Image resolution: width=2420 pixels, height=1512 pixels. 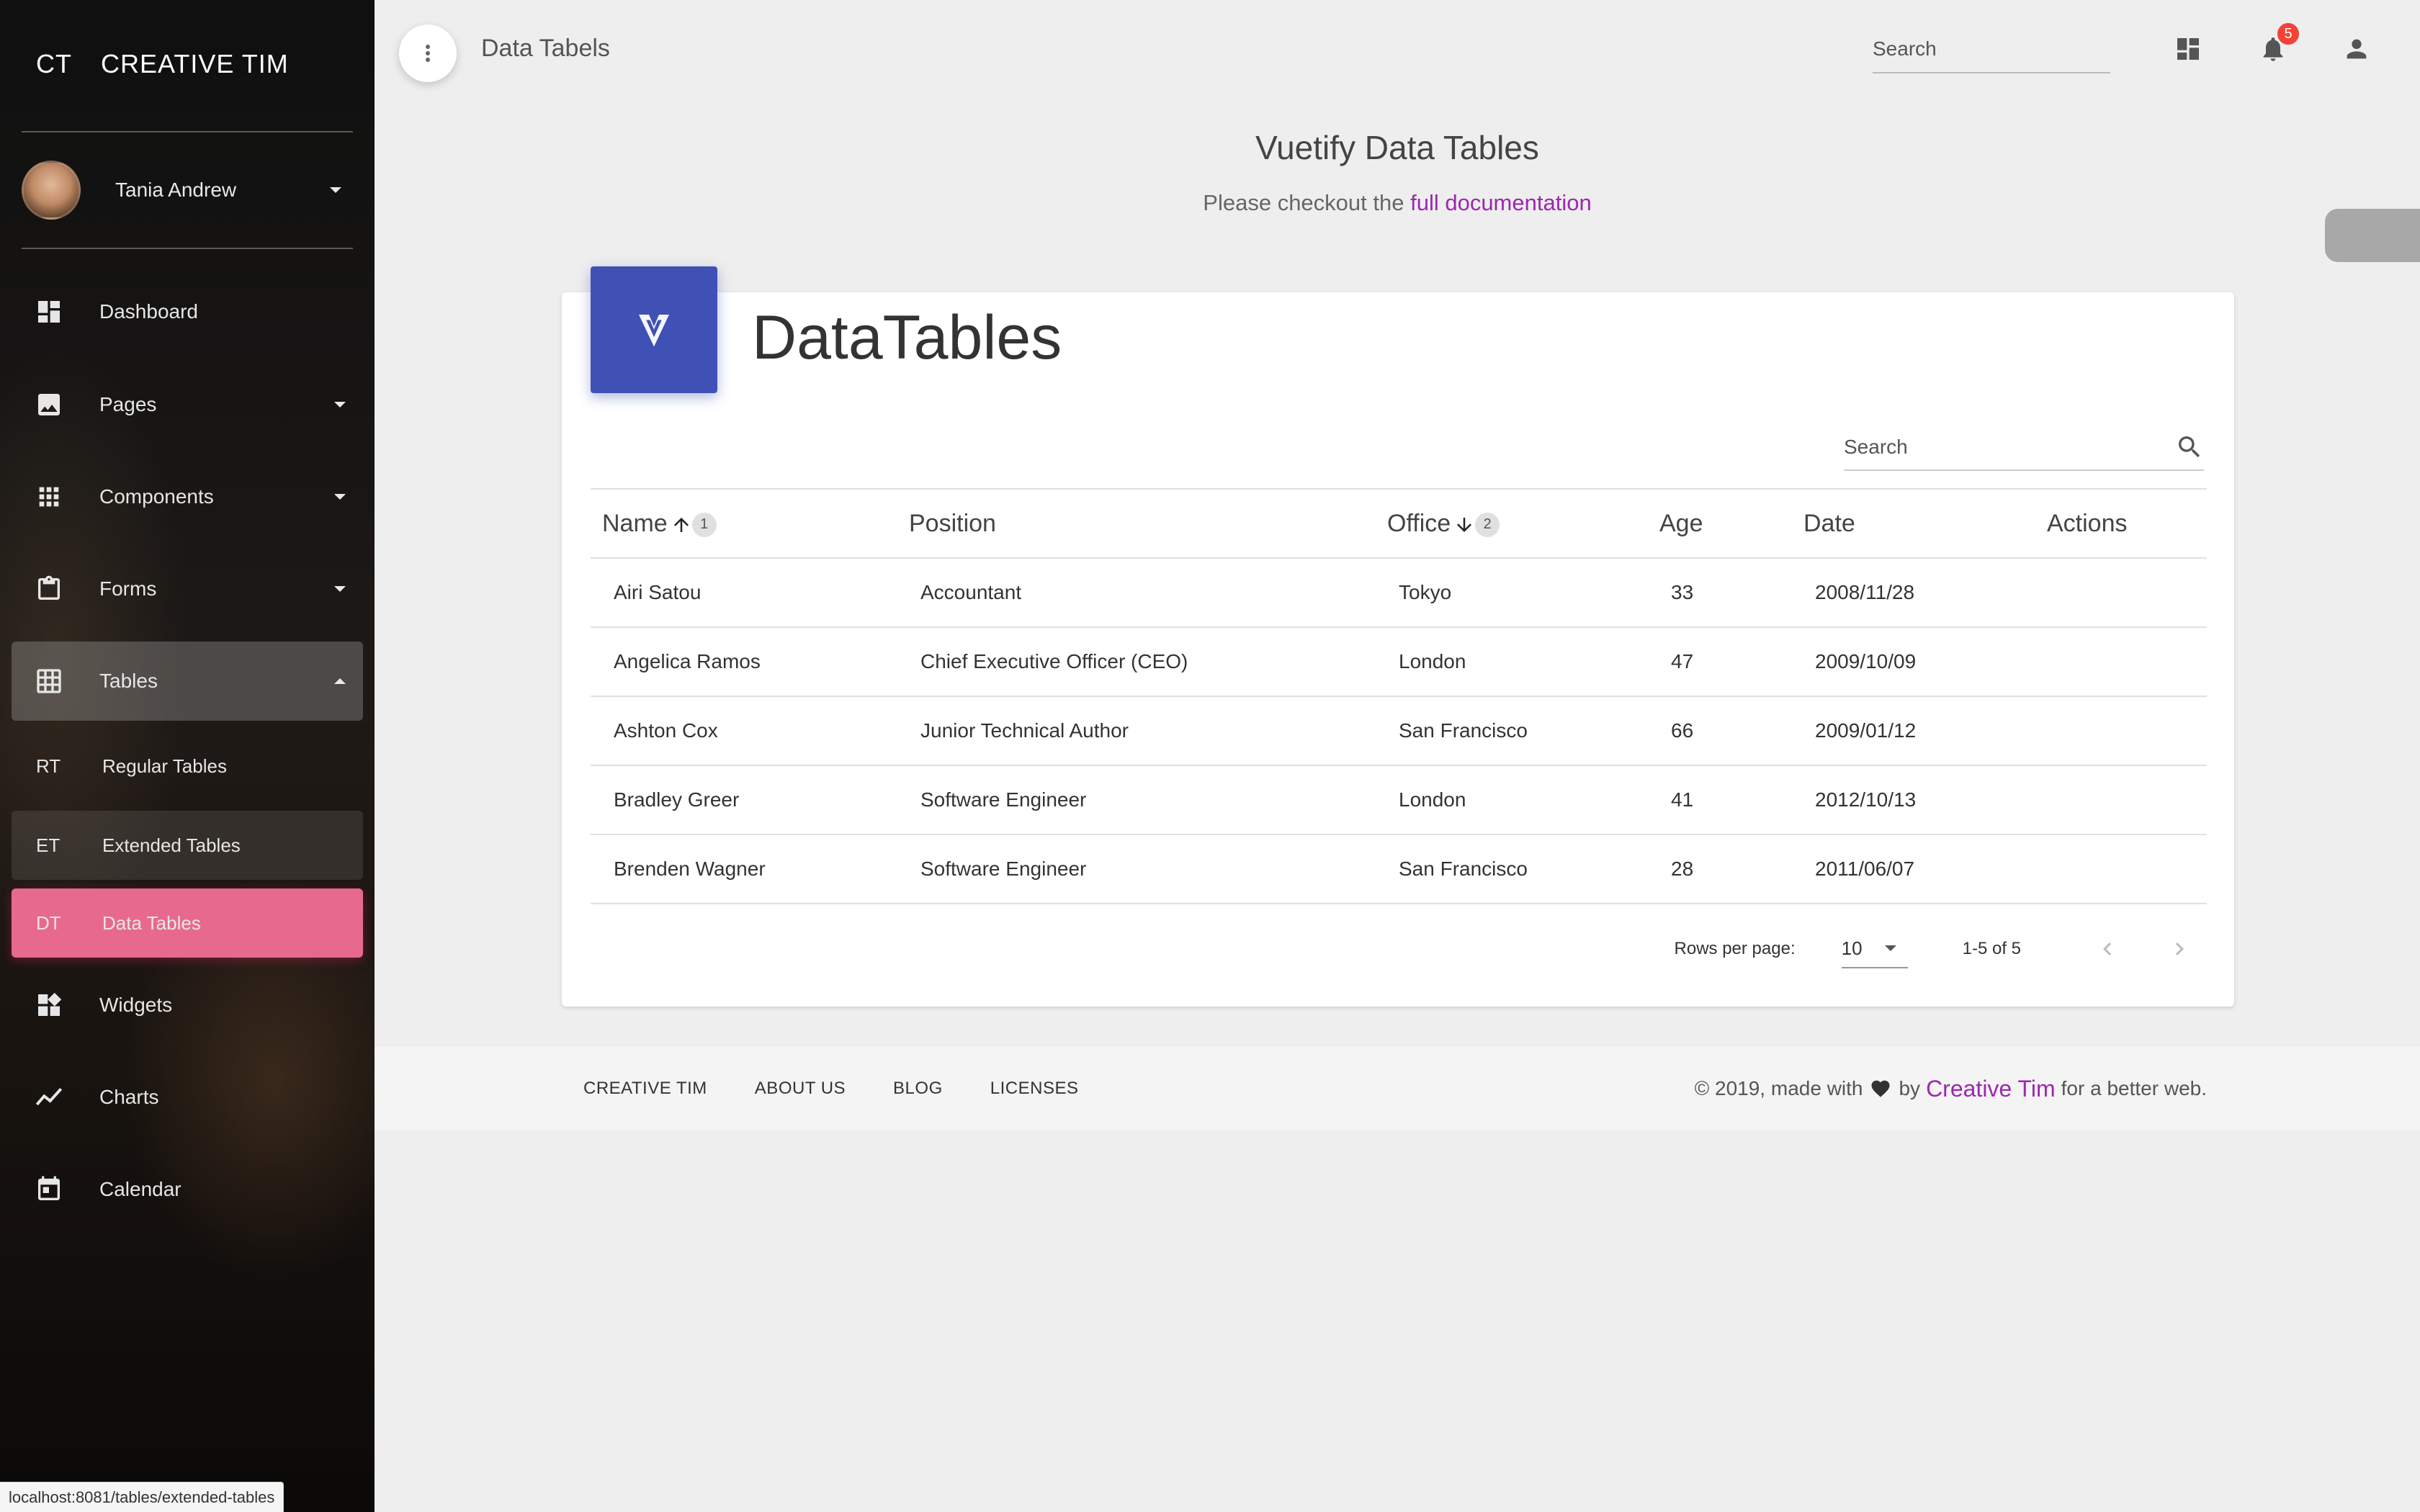 What do you see at coordinates (1874, 949) in the screenshot?
I see `rows-per-page-select: 10` at bounding box center [1874, 949].